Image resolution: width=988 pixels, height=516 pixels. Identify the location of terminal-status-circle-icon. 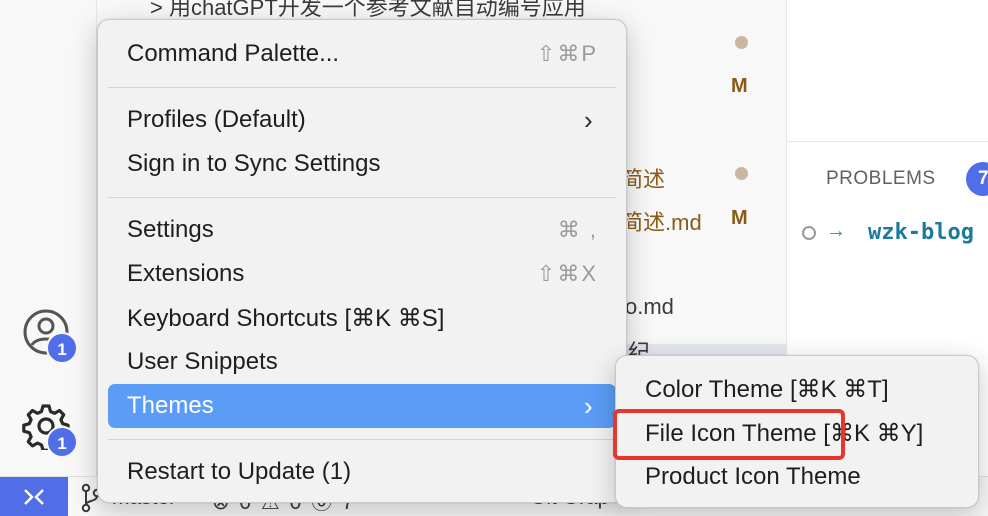
(809, 233).